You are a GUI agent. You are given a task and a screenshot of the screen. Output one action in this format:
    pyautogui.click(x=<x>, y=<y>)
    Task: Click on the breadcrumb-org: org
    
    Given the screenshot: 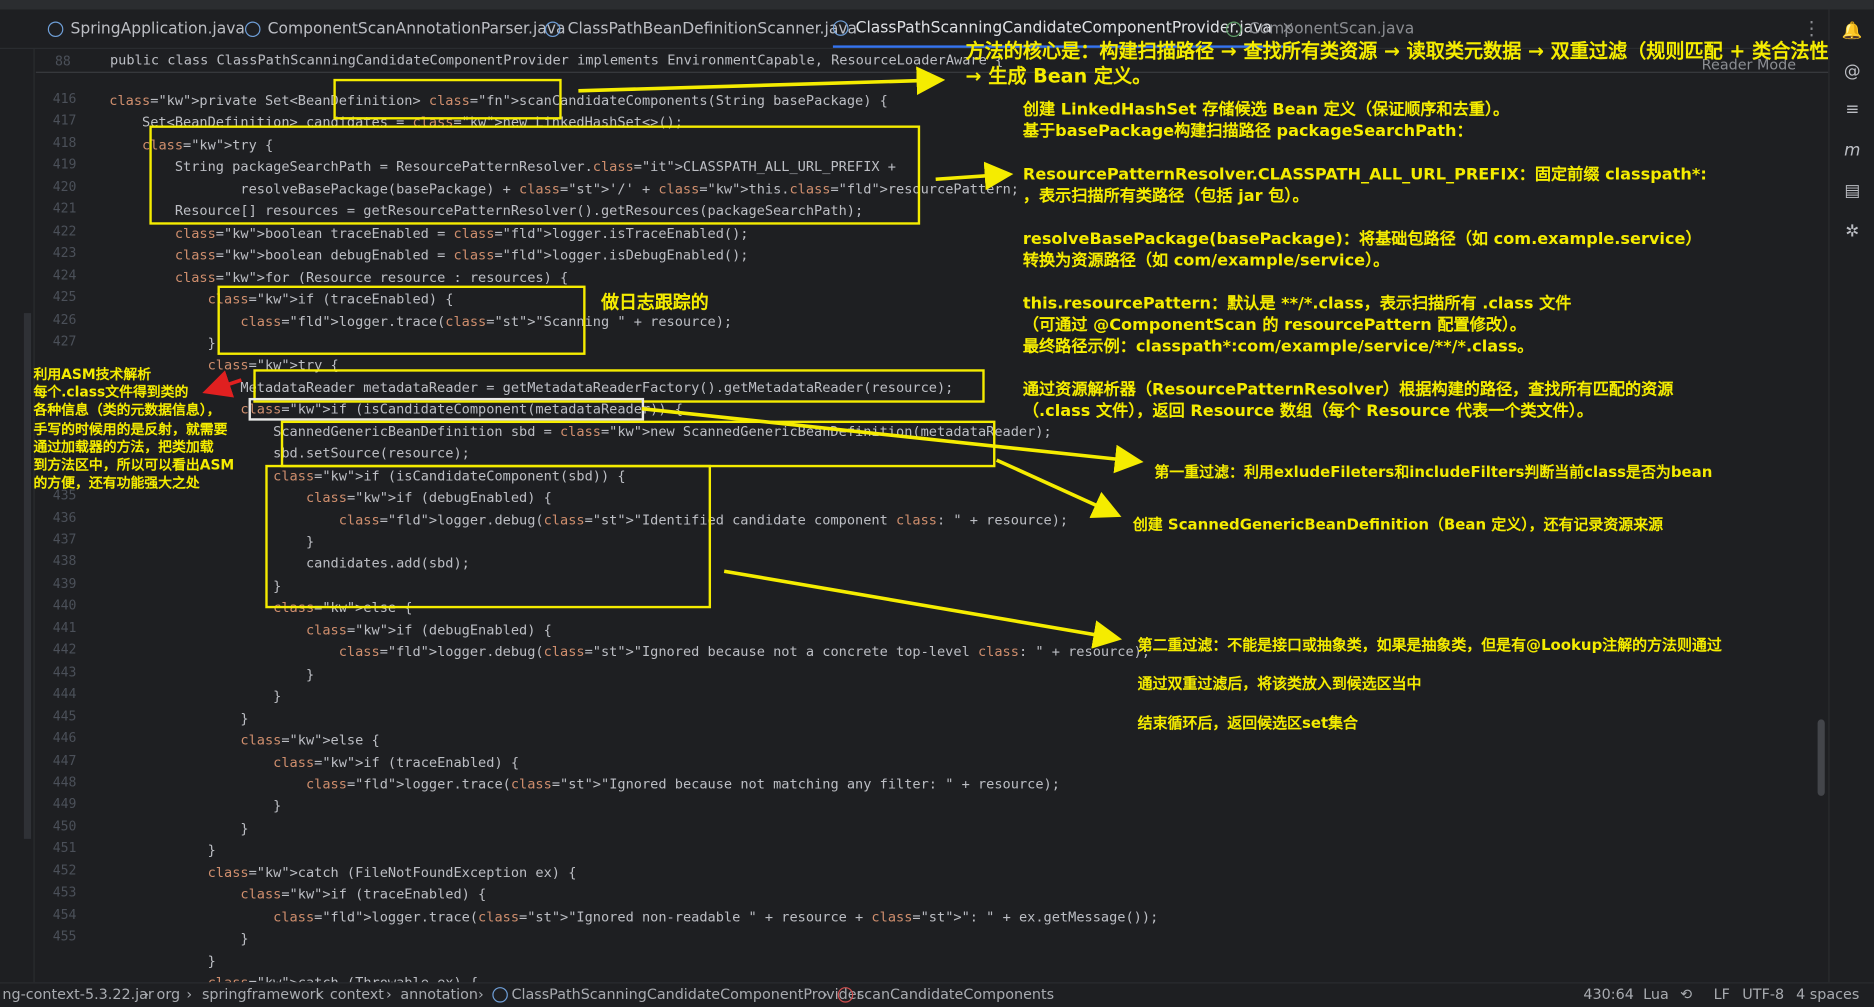 What is the action you would take?
    pyautogui.click(x=169, y=994)
    